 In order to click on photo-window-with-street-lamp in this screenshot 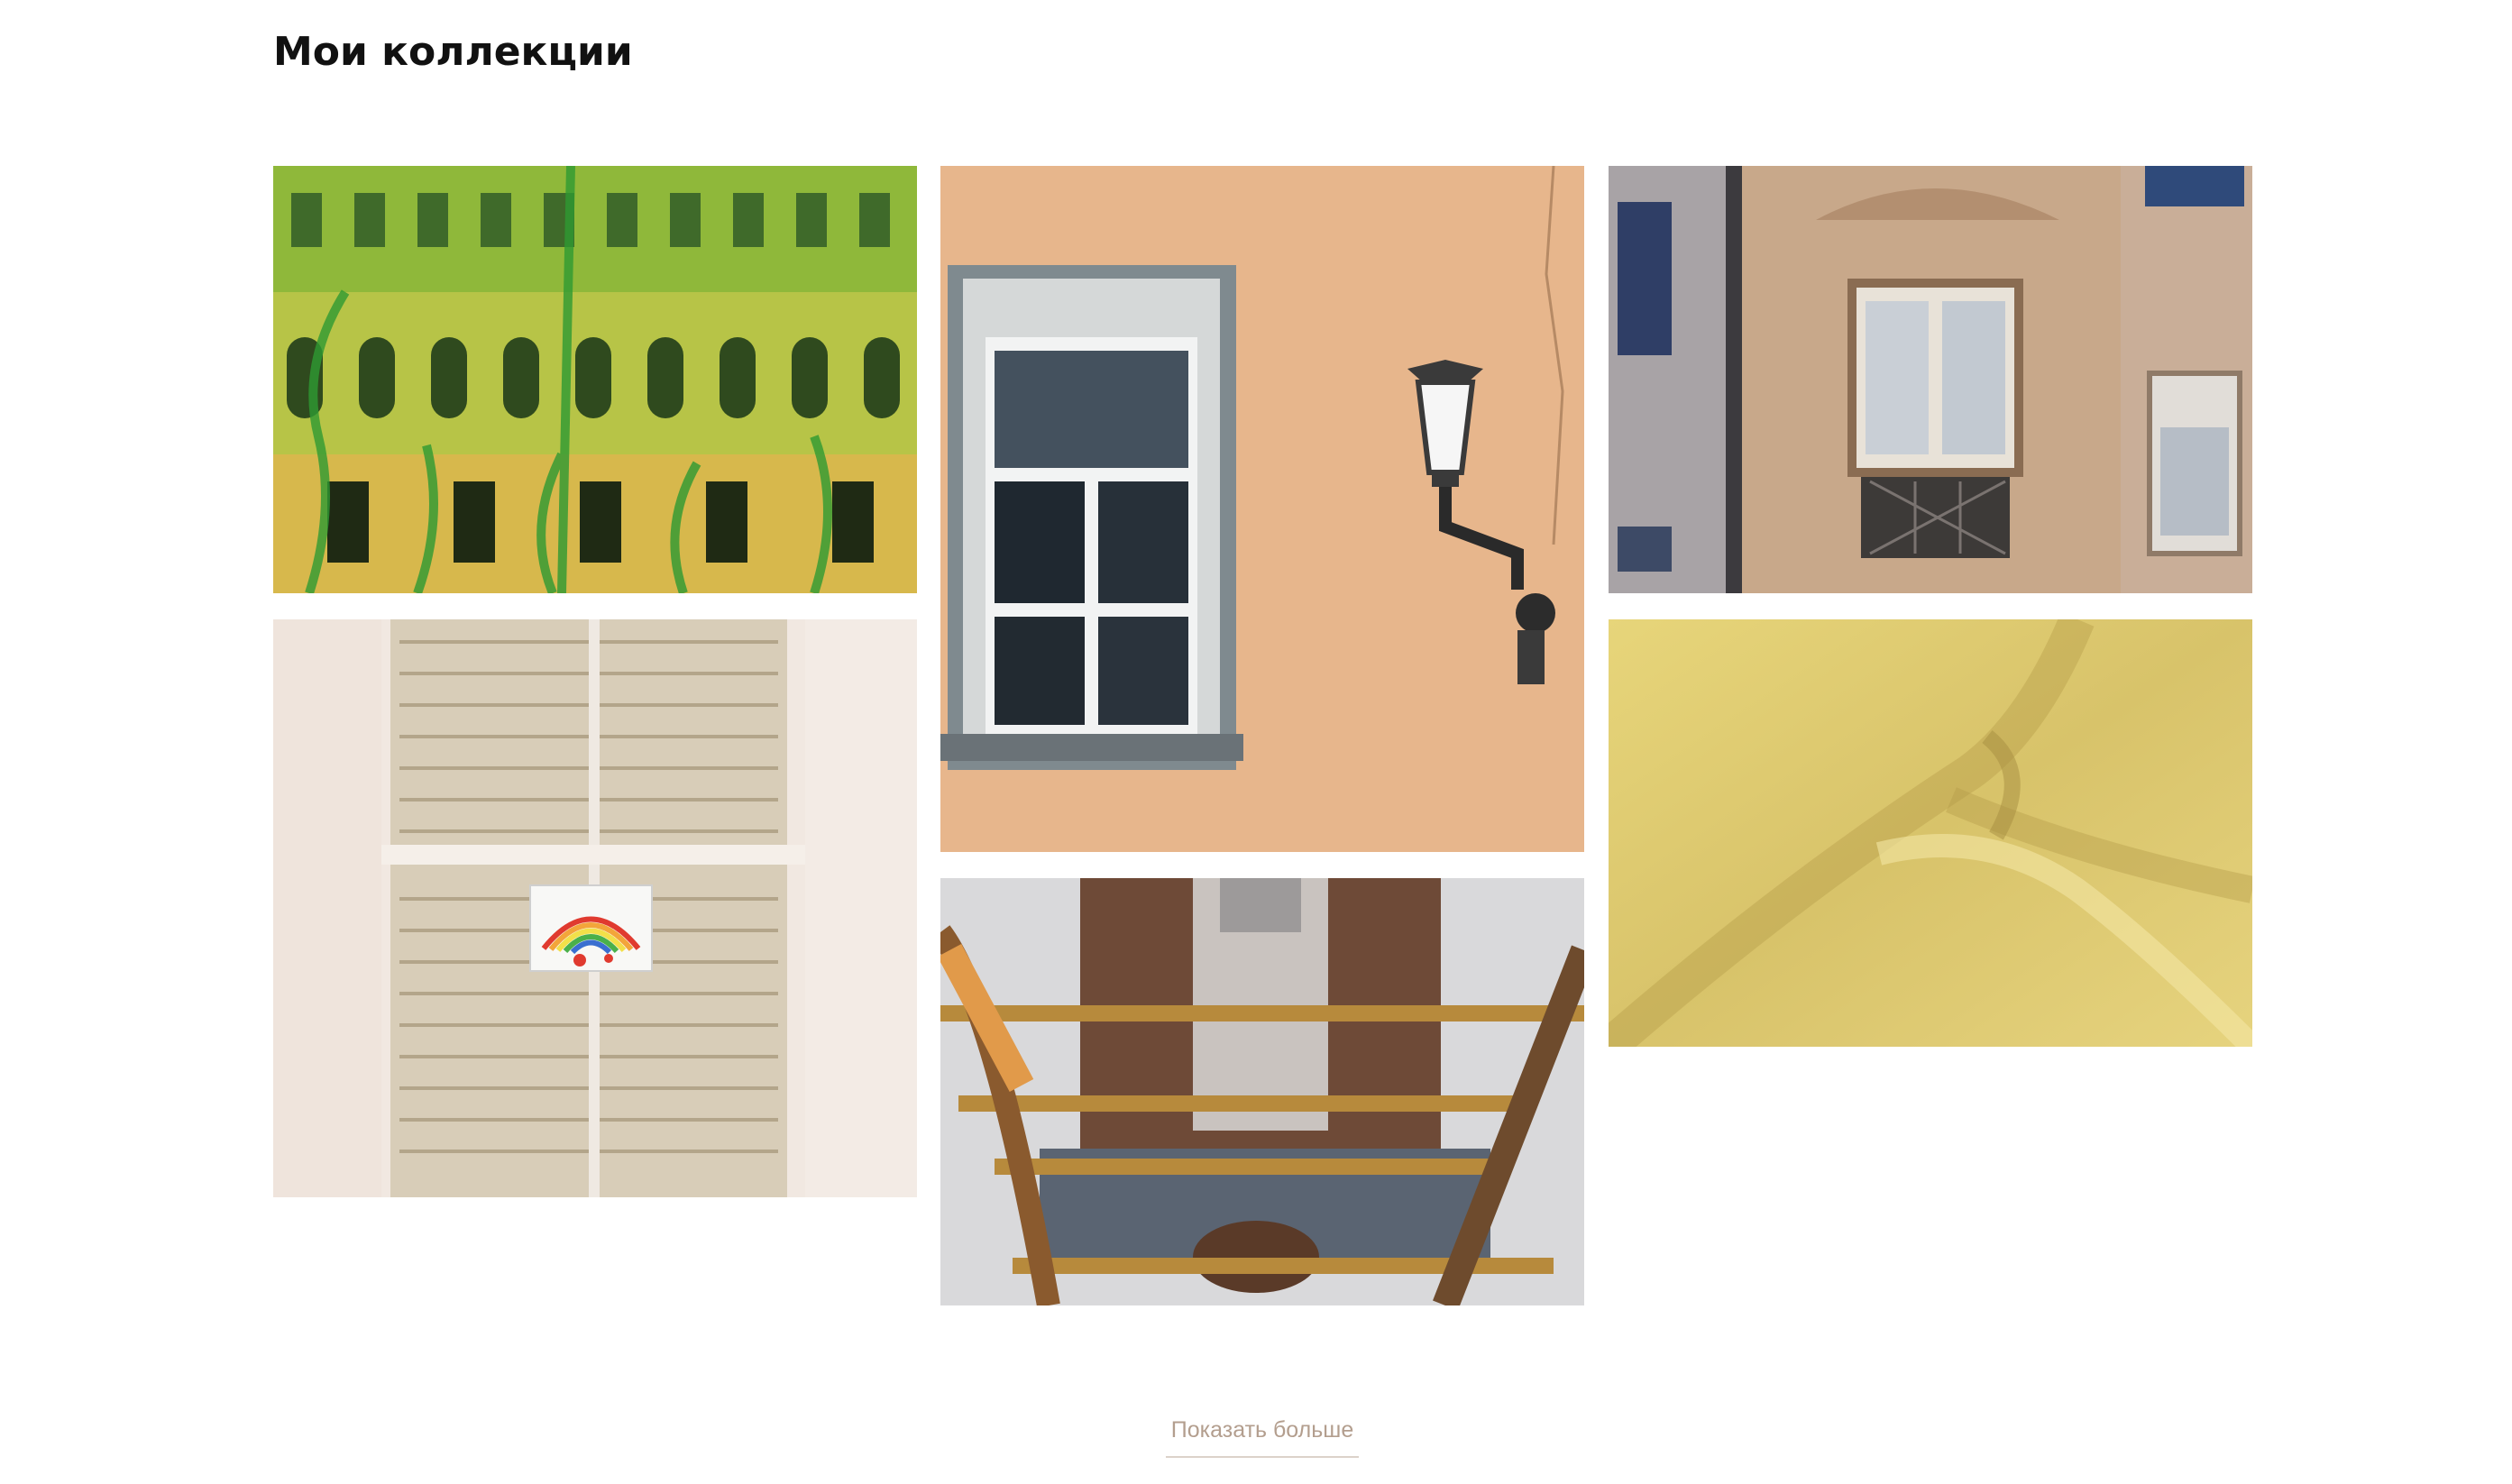, I will do `click(1262, 509)`.